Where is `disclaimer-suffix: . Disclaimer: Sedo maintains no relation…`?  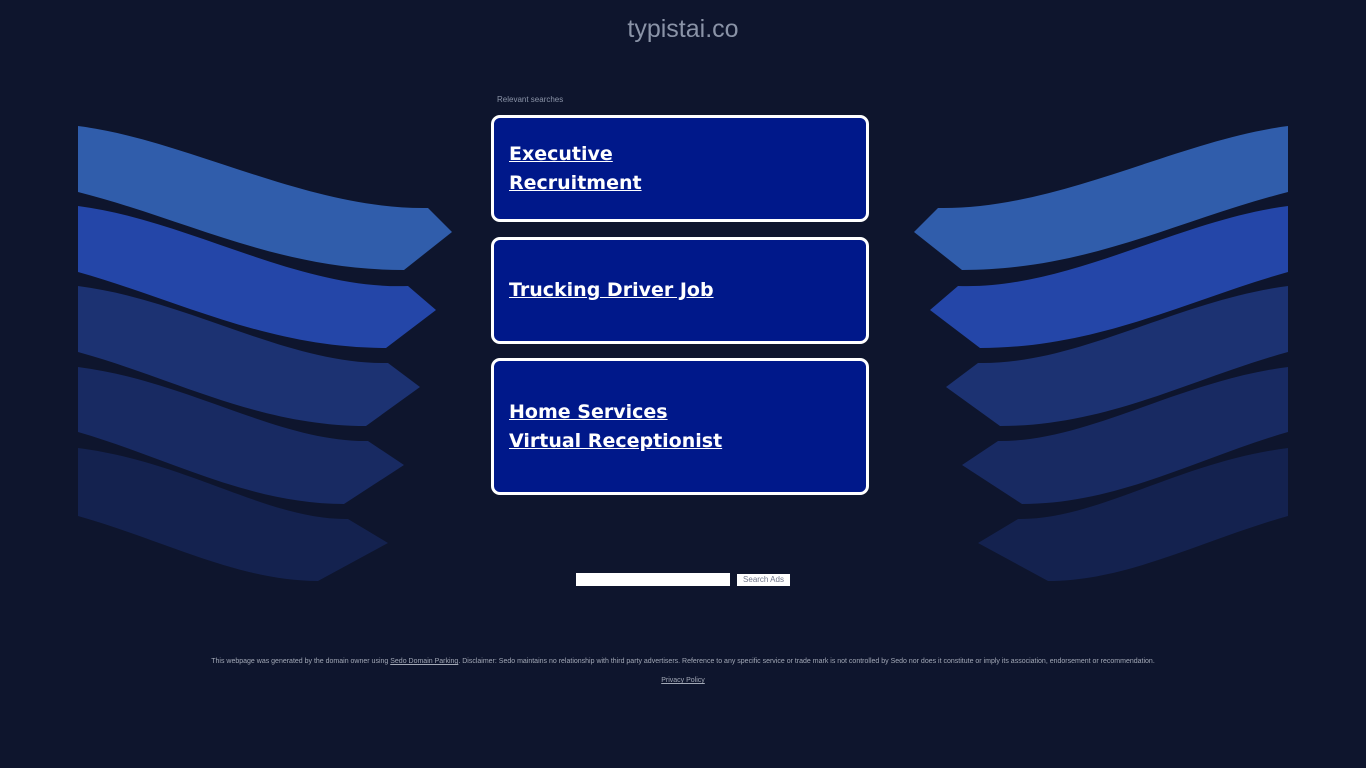 disclaimer-suffix: . Disclaimer: Sedo maintains no relation… is located at coordinates (806, 661).